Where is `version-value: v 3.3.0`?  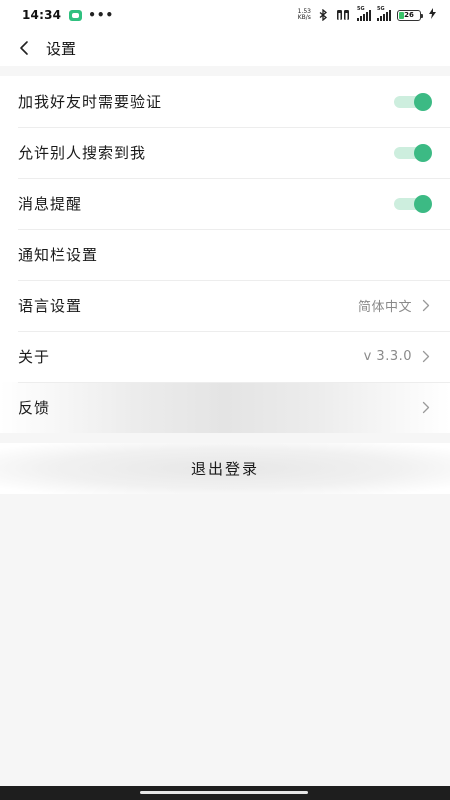 version-value: v 3.3.0 is located at coordinates (387, 356).